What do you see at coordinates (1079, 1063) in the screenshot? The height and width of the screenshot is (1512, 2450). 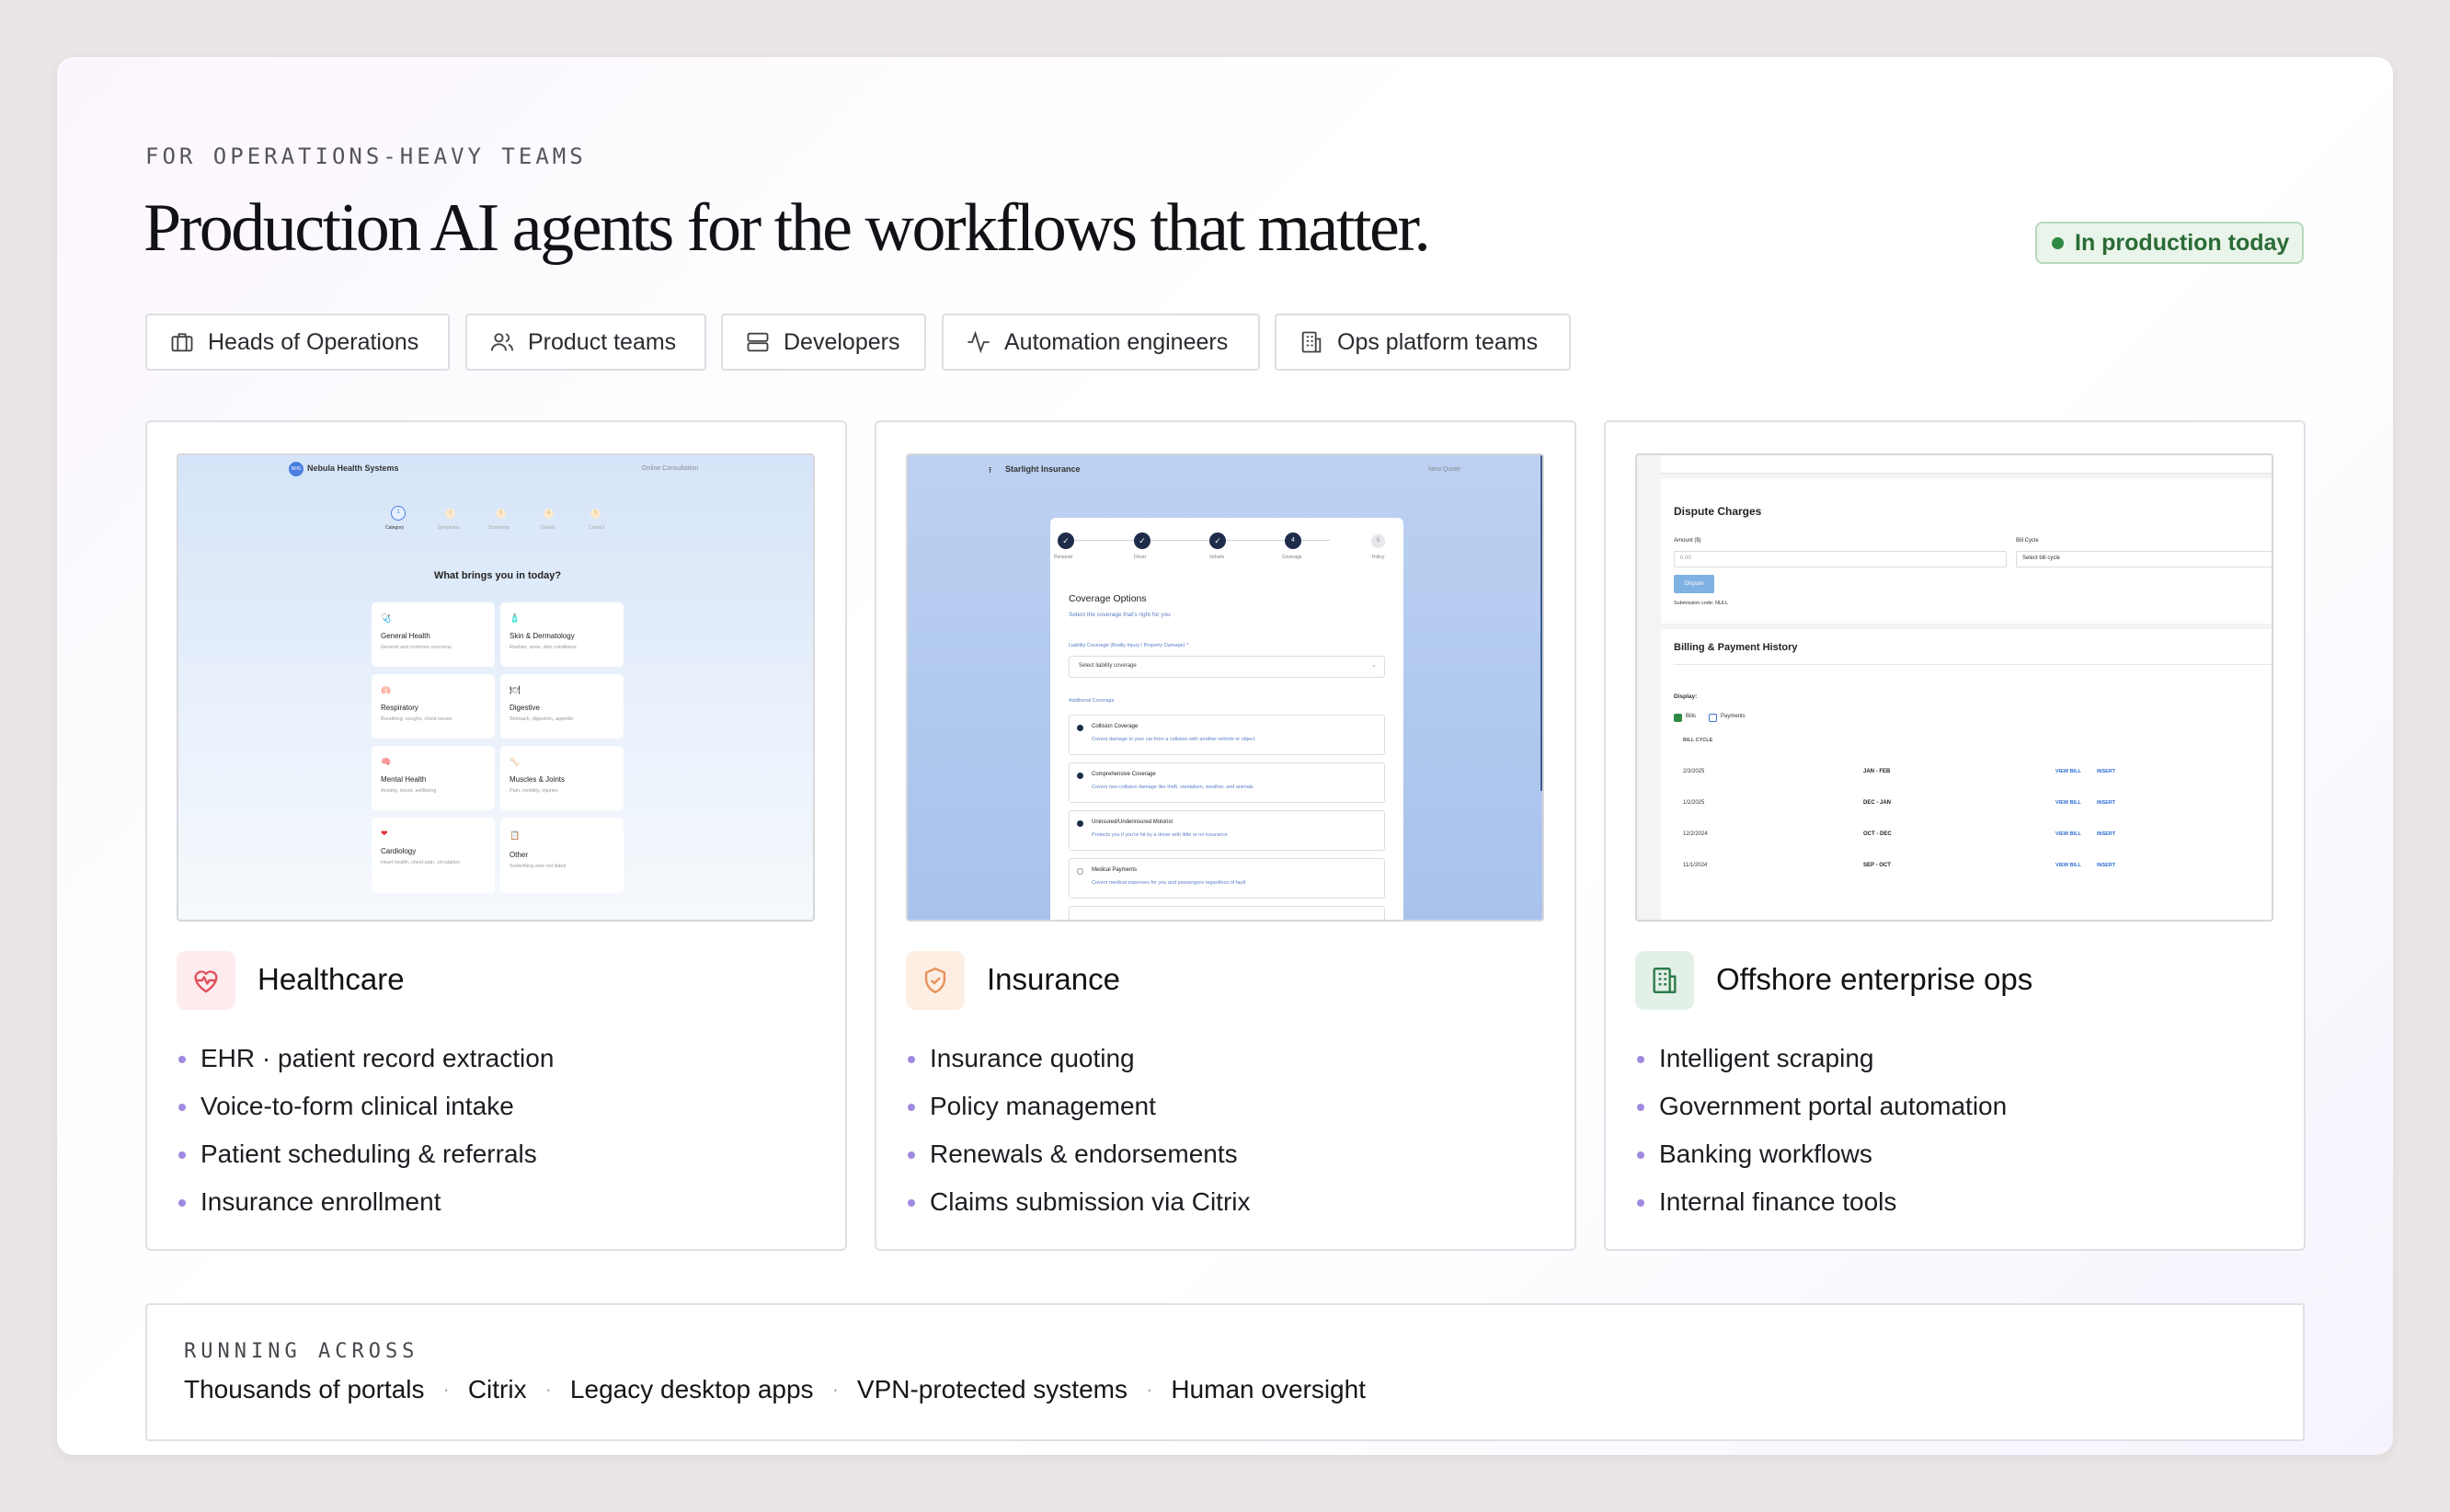 I see `list-item: Insurance quoting` at bounding box center [1079, 1063].